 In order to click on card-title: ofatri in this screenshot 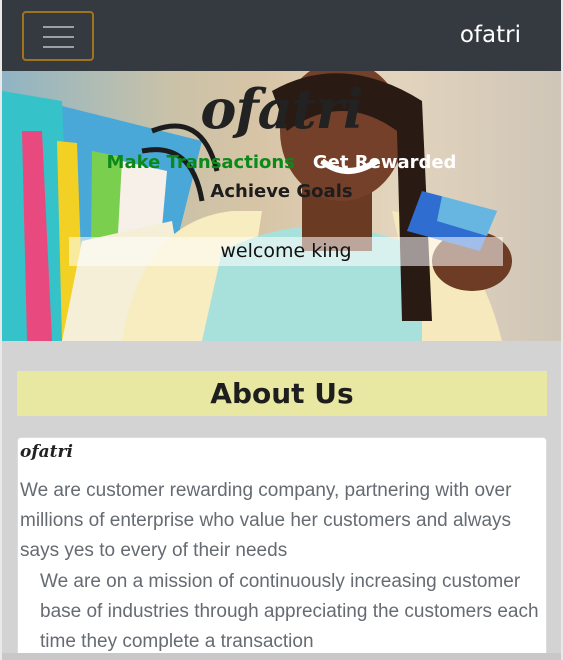, I will do `click(46, 452)`.